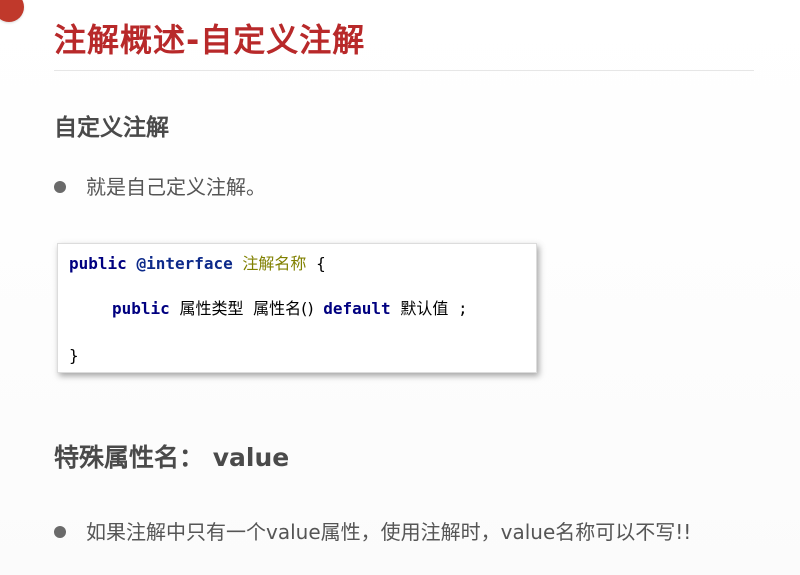 This screenshot has width=800, height=575. What do you see at coordinates (12, 11) in the screenshot?
I see `red-circle-icon` at bounding box center [12, 11].